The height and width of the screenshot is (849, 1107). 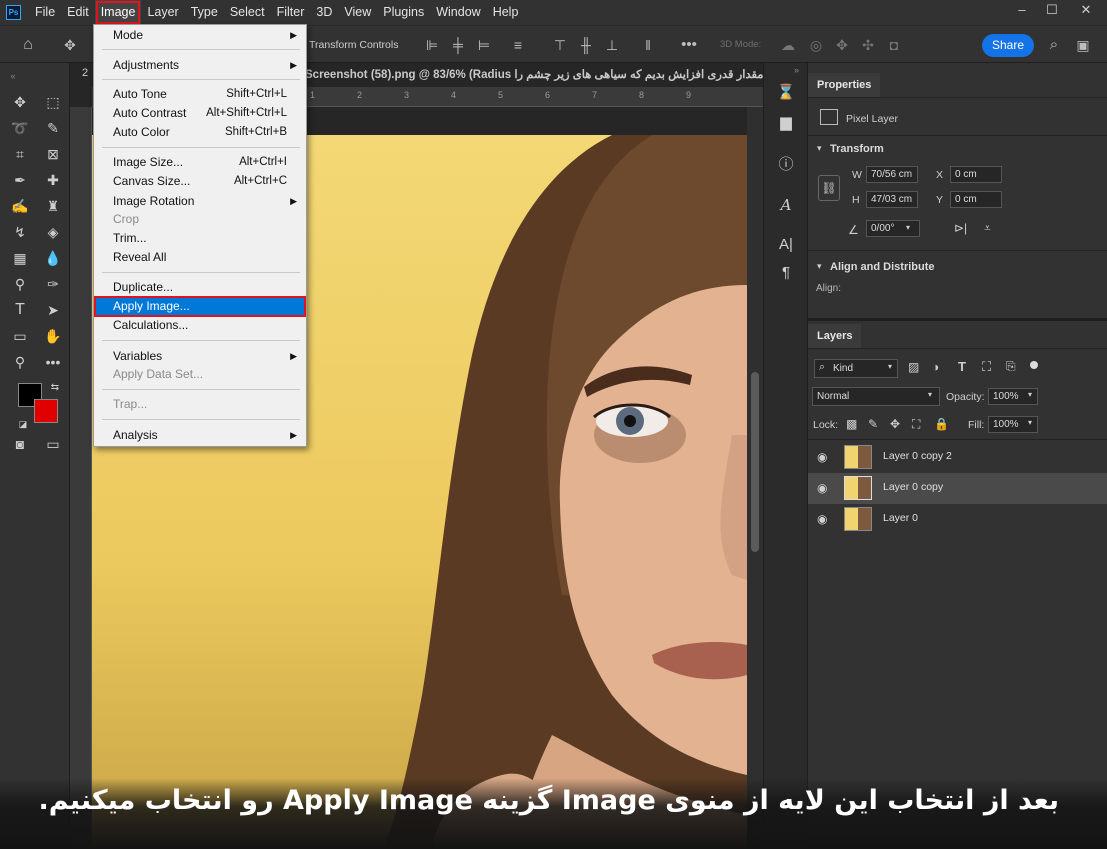 I want to click on layer-name: Layer 0 copy, so click(x=913, y=487).